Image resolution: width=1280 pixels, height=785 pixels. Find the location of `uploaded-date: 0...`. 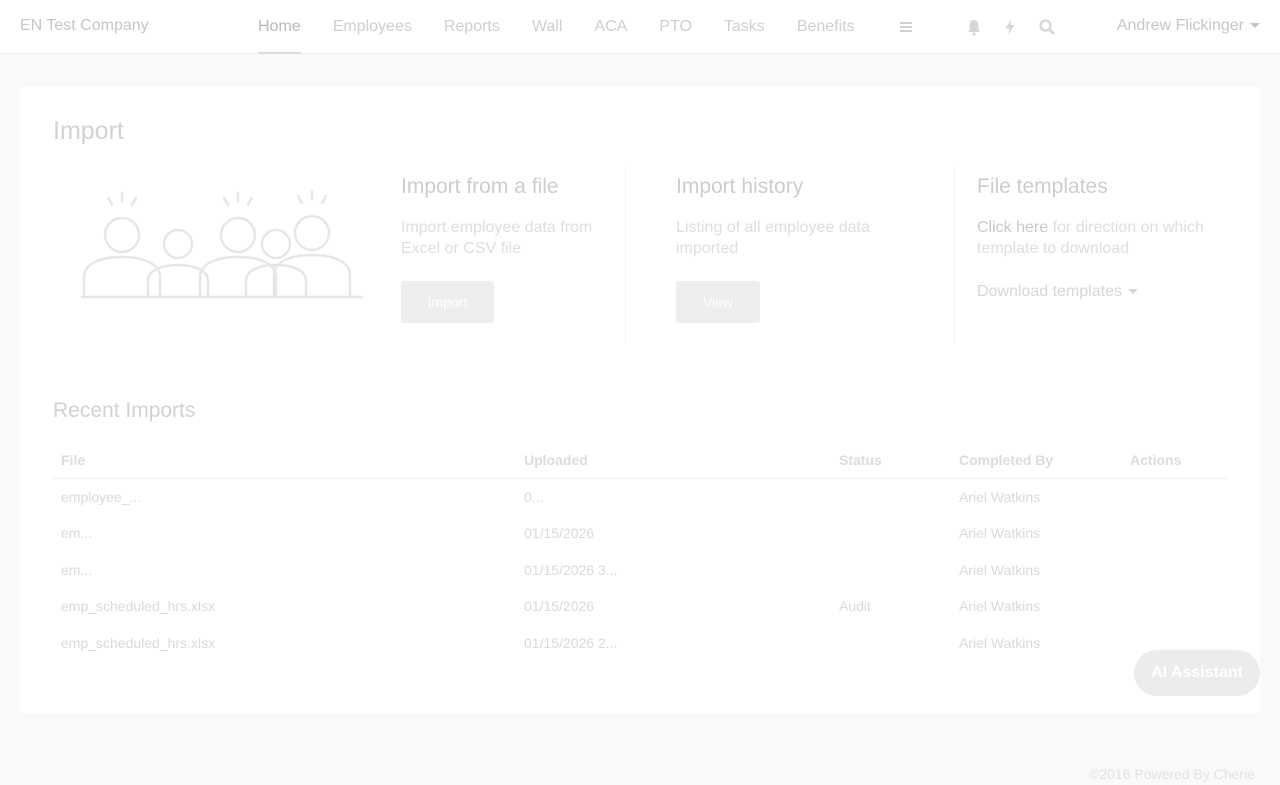

uploaded-date: 0... is located at coordinates (534, 497).